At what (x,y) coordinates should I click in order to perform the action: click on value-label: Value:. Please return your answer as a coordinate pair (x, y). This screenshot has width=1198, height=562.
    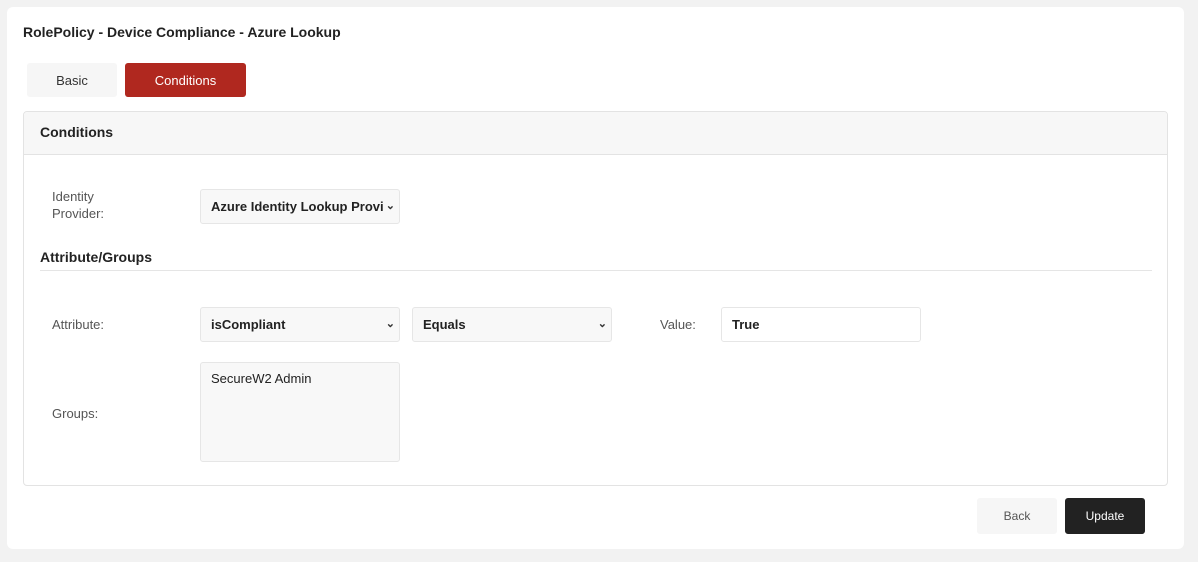
    Looking at the image, I should click on (678, 324).